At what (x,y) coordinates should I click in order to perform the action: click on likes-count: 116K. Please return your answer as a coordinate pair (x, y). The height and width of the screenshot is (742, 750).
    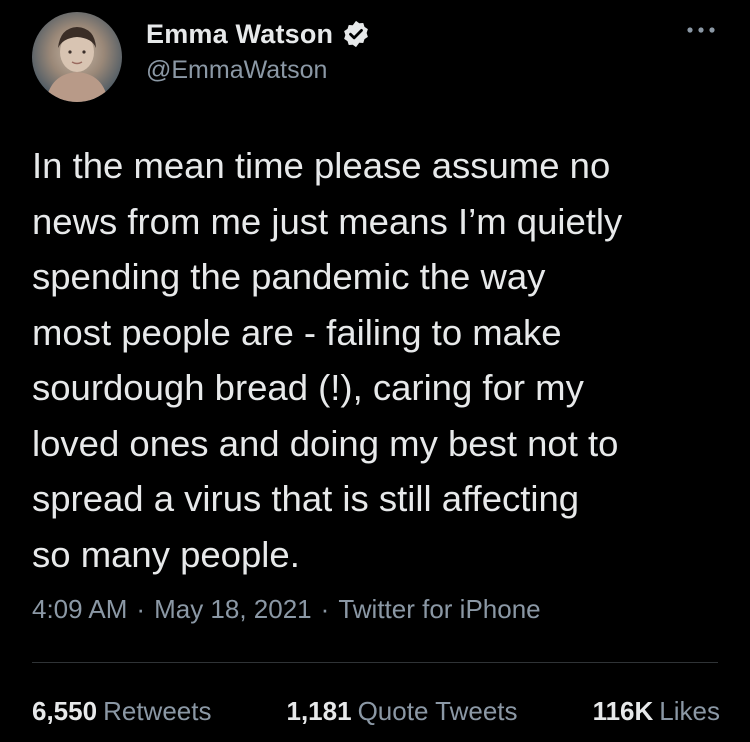
    Looking at the image, I should click on (623, 711).